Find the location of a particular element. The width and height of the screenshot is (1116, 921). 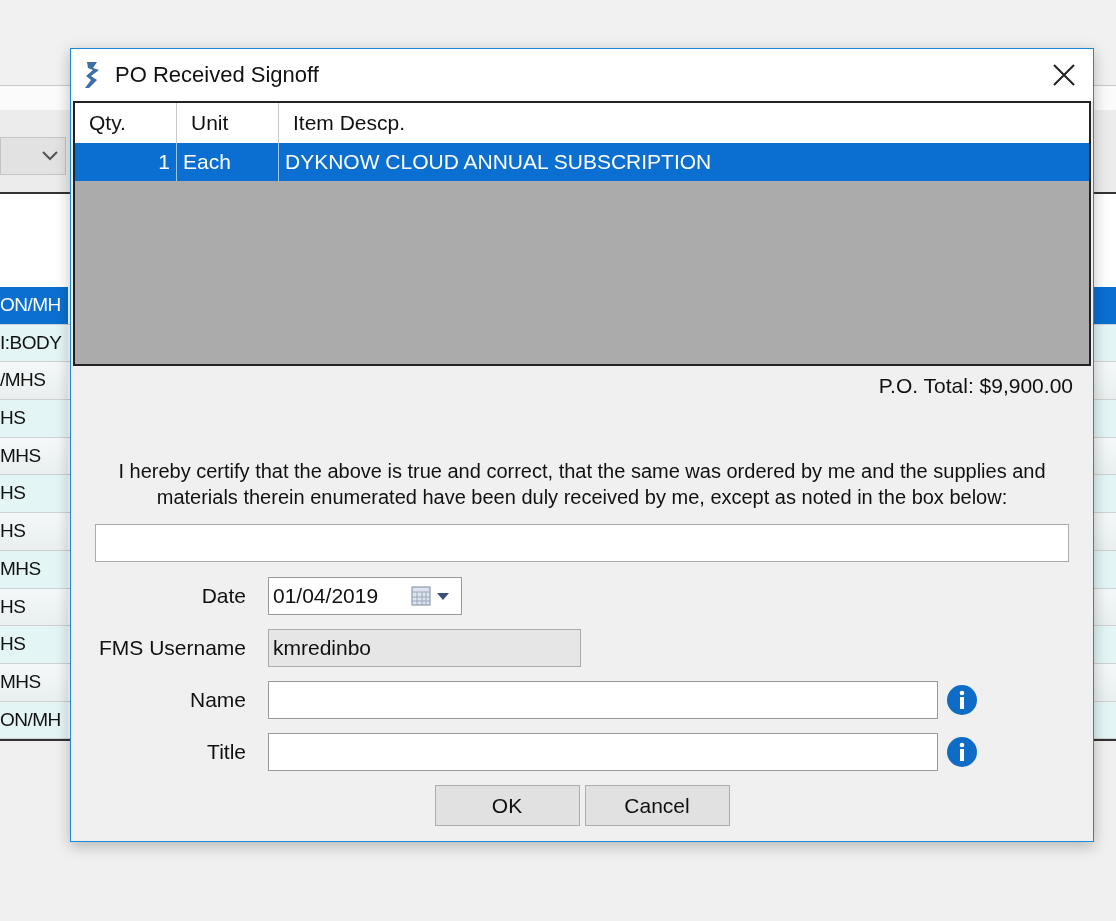

certification-text: I hereby certify that the above is true and correct, that the same was ordered by me and the supplies and materials therein enumerated have been duly received by me, except as noted in the box below: is located at coordinates (582, 484).